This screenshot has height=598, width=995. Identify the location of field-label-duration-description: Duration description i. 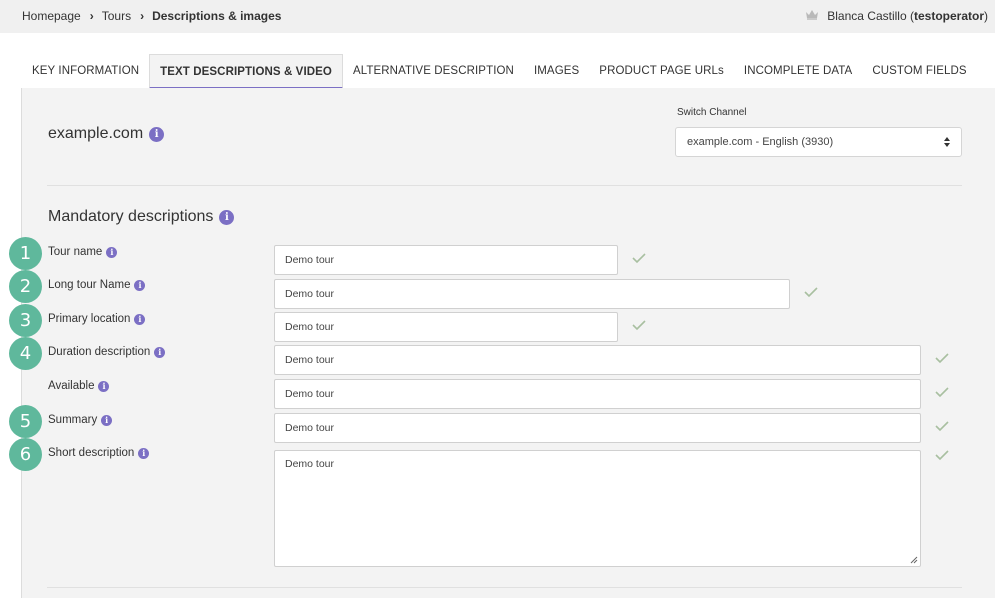
(107, 352).